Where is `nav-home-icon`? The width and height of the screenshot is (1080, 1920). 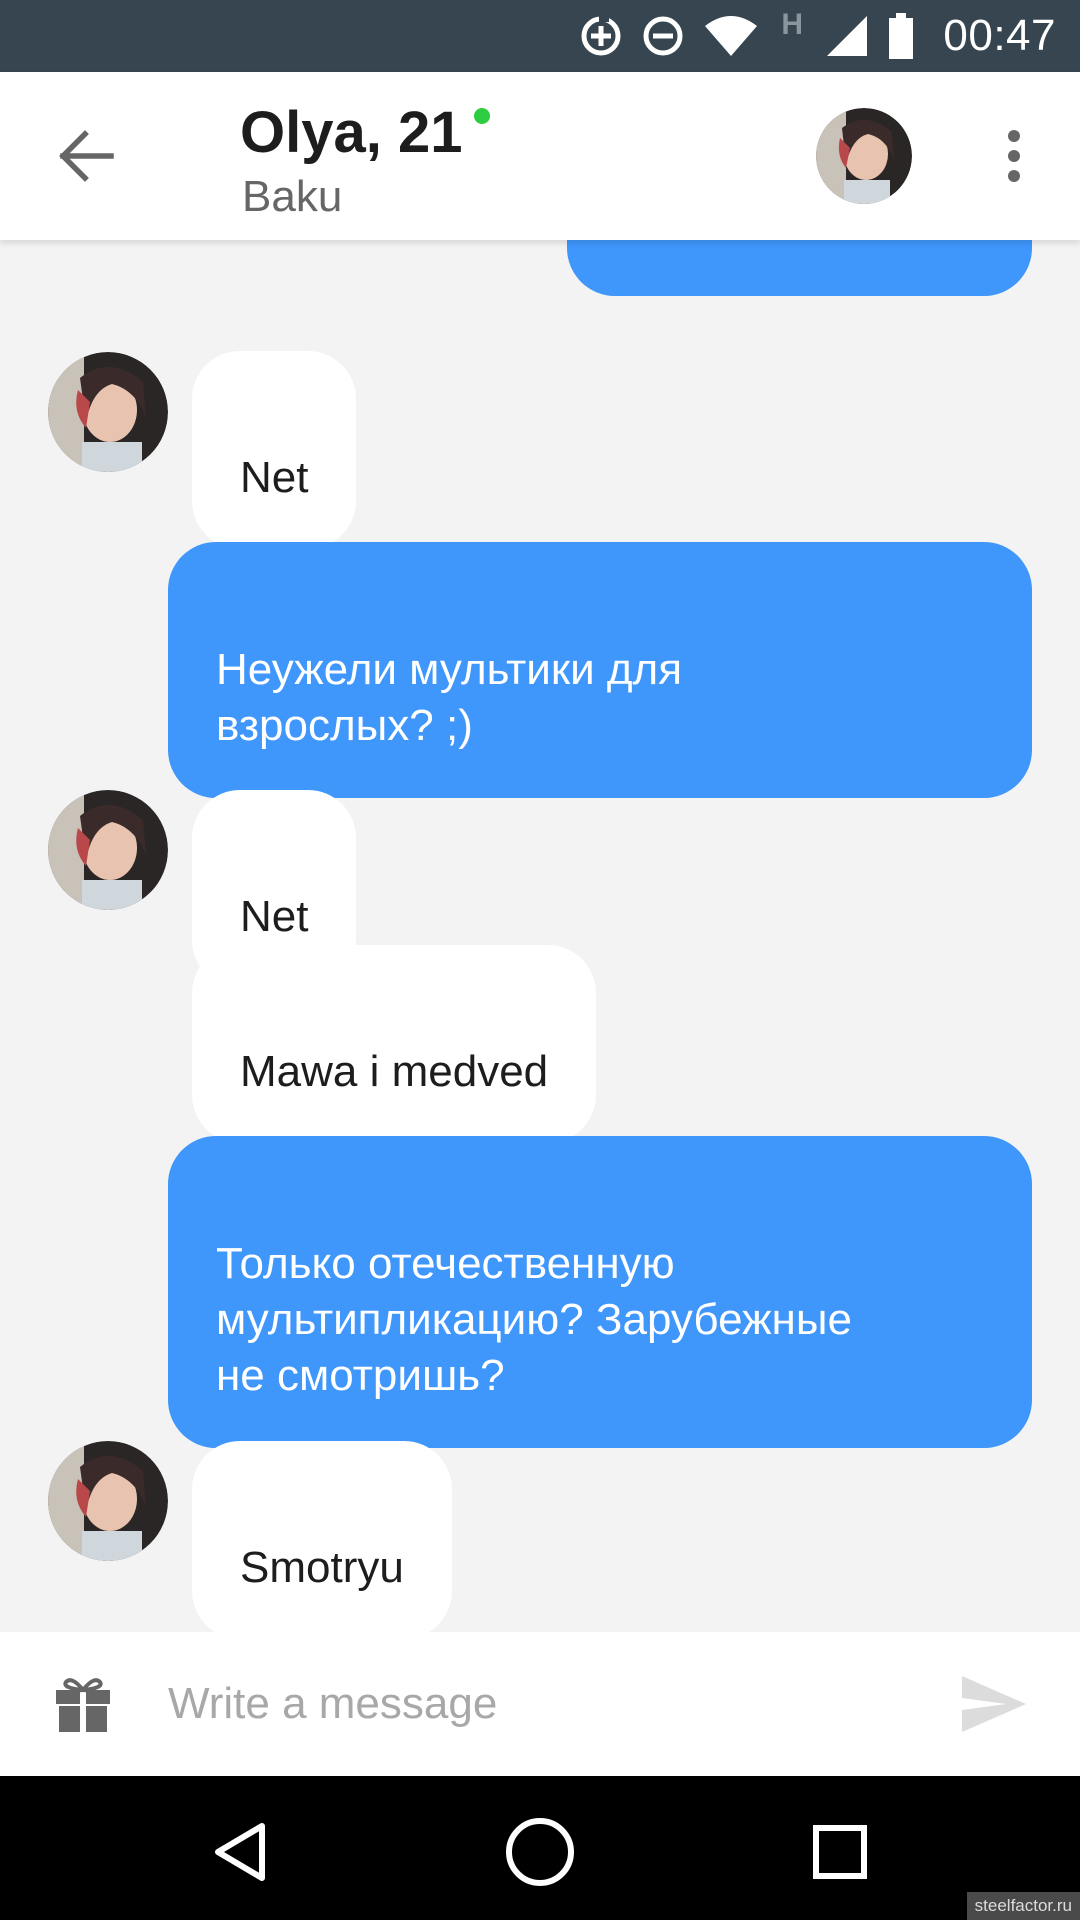 nav-home-icon is located at coordinates (540, 1852).